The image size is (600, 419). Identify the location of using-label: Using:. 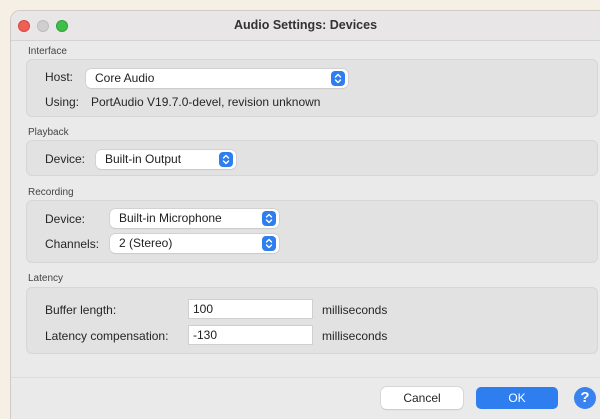
(62, 102).